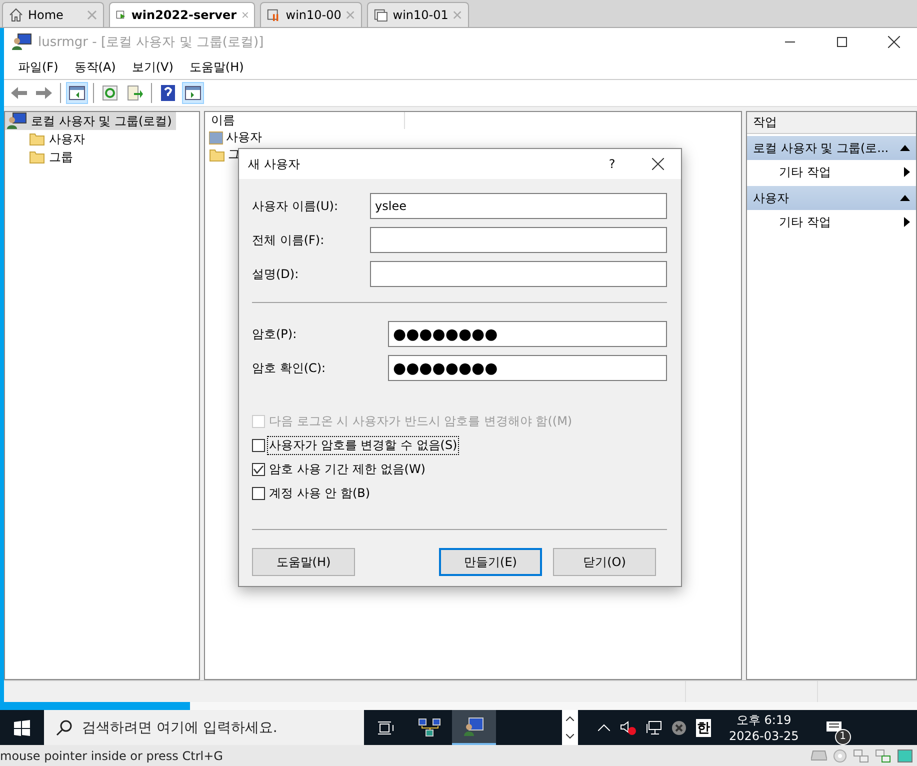 This screenshot has width=917, height=766. Describe the element at coordinates (831, 123) in the screenshot. I see `actions-header: 작업` at that location.